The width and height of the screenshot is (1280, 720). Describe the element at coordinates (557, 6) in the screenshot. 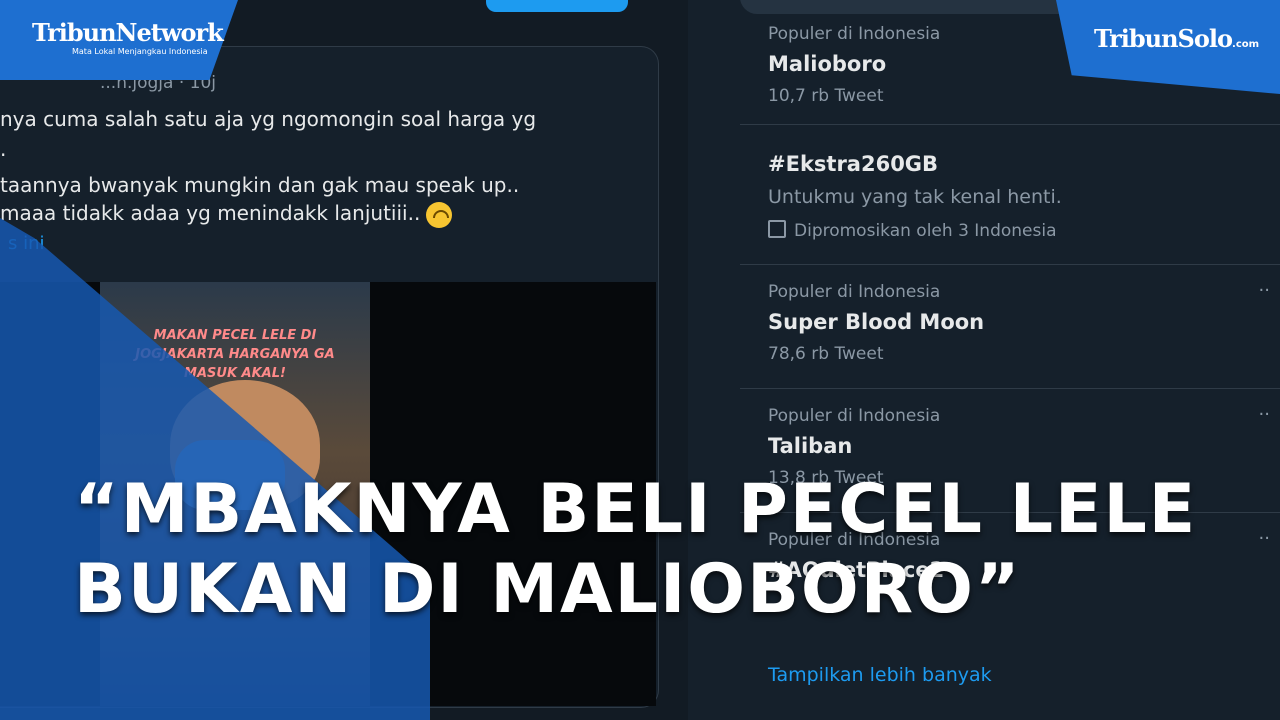

I see `follow-button` at that location.